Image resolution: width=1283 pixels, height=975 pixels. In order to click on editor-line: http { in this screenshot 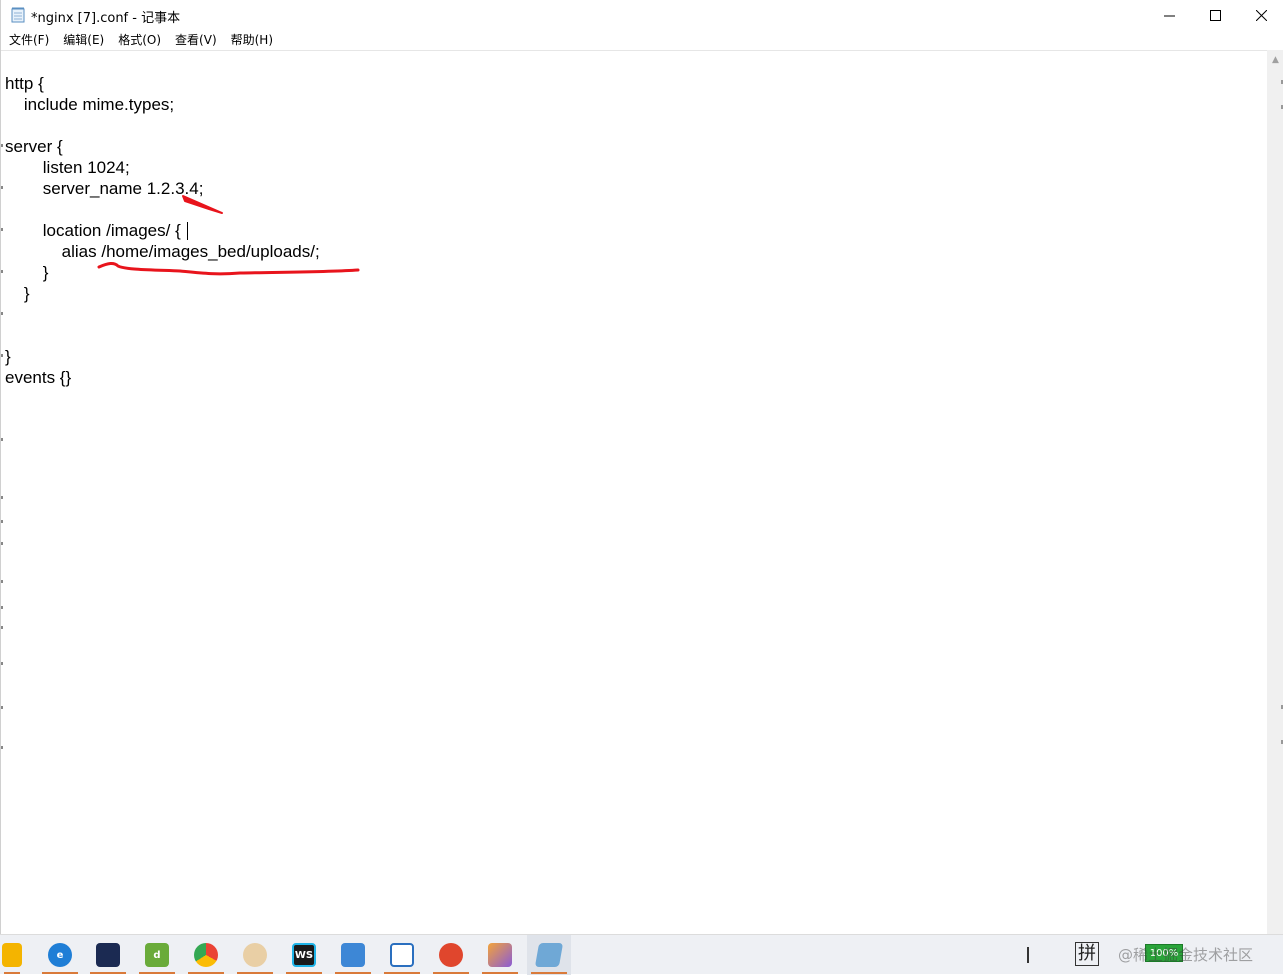, I will do `click(24, 83)`.